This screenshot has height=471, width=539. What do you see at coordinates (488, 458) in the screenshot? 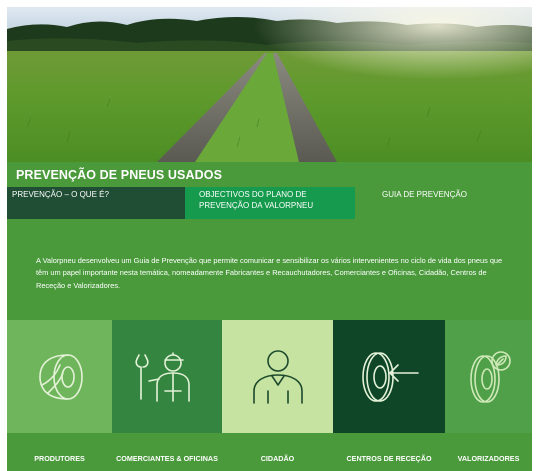
I see `label-valorizadores: VALORIZADORES` at bounding box center [488, 458].